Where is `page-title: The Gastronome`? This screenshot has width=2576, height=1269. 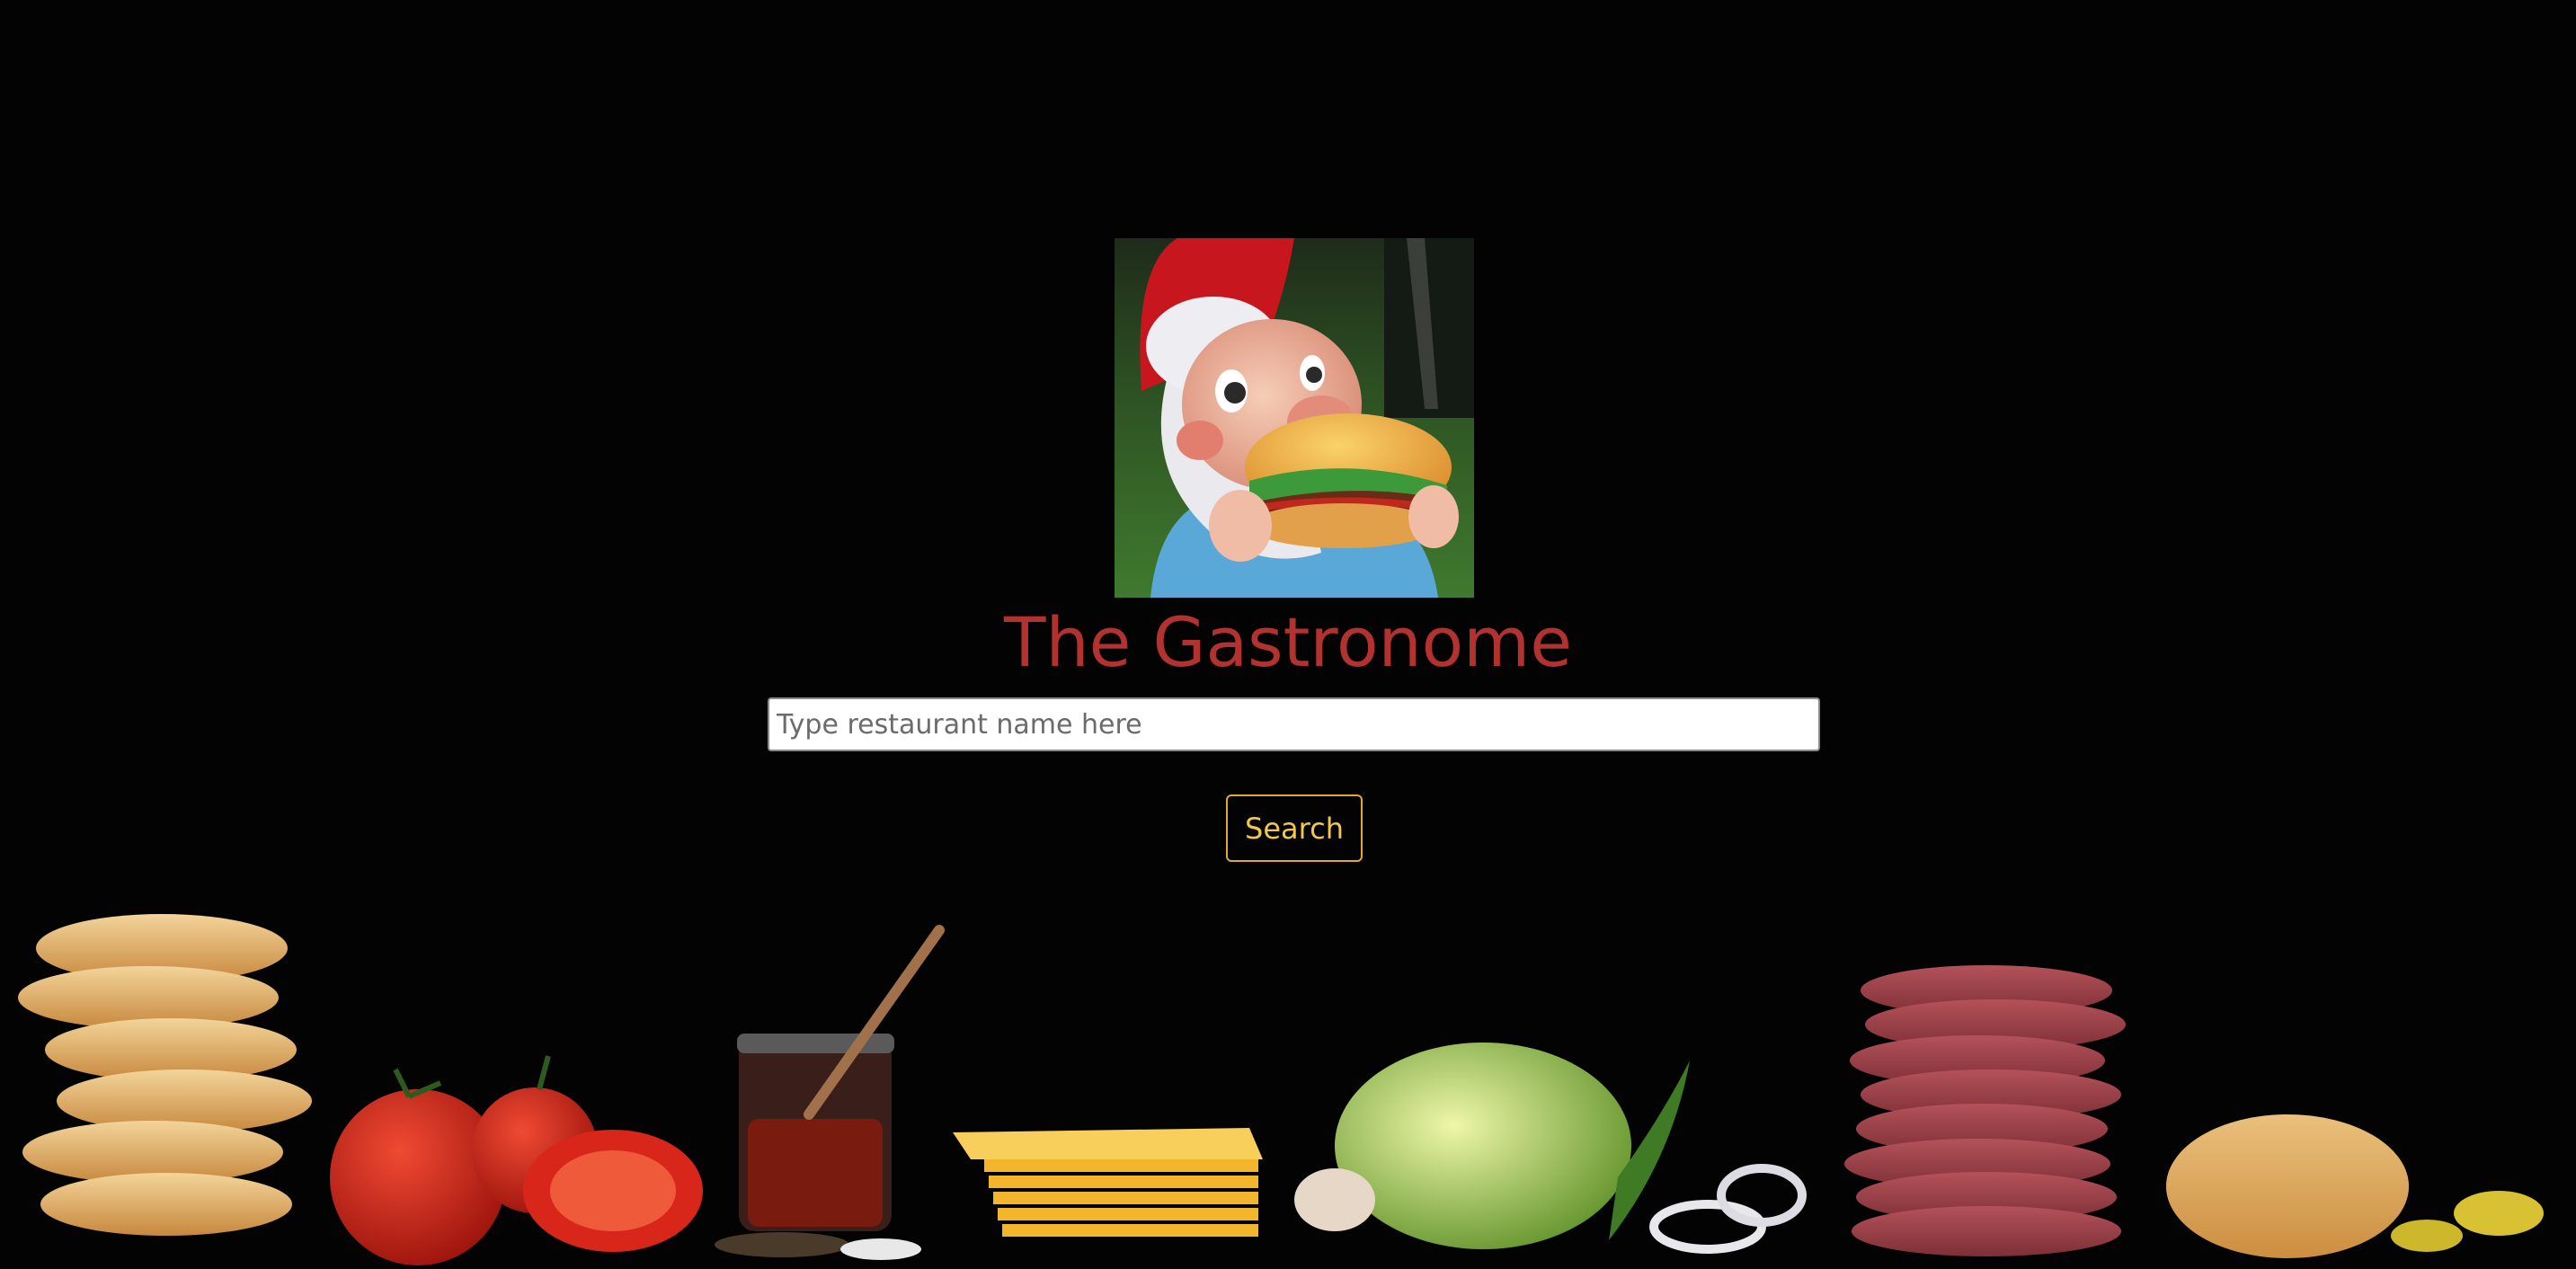
page-title: The Gastronome is located at coordinates (1288, 642).